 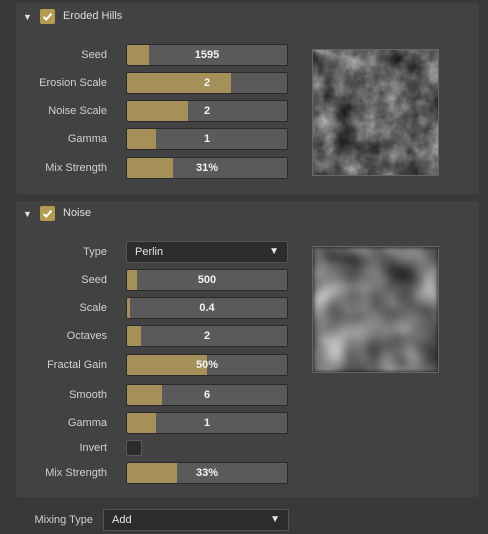 I want to click on invert-label: Invert, so click(x=93, y=448).